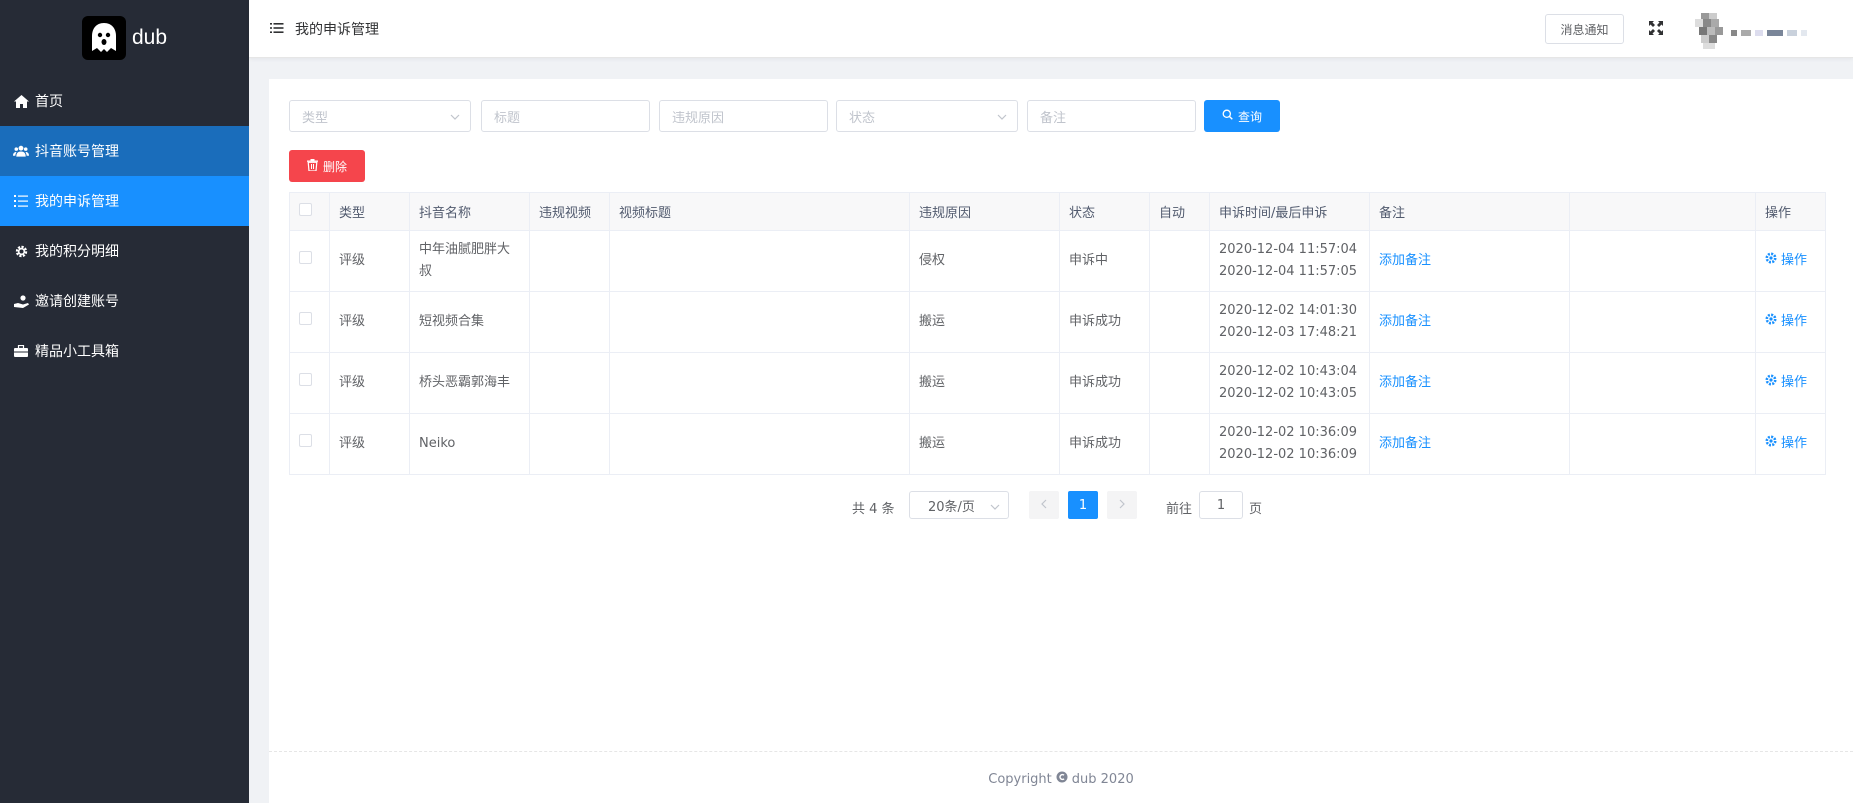  I want to click on goto-page-input: 1, so click(1221, 505).